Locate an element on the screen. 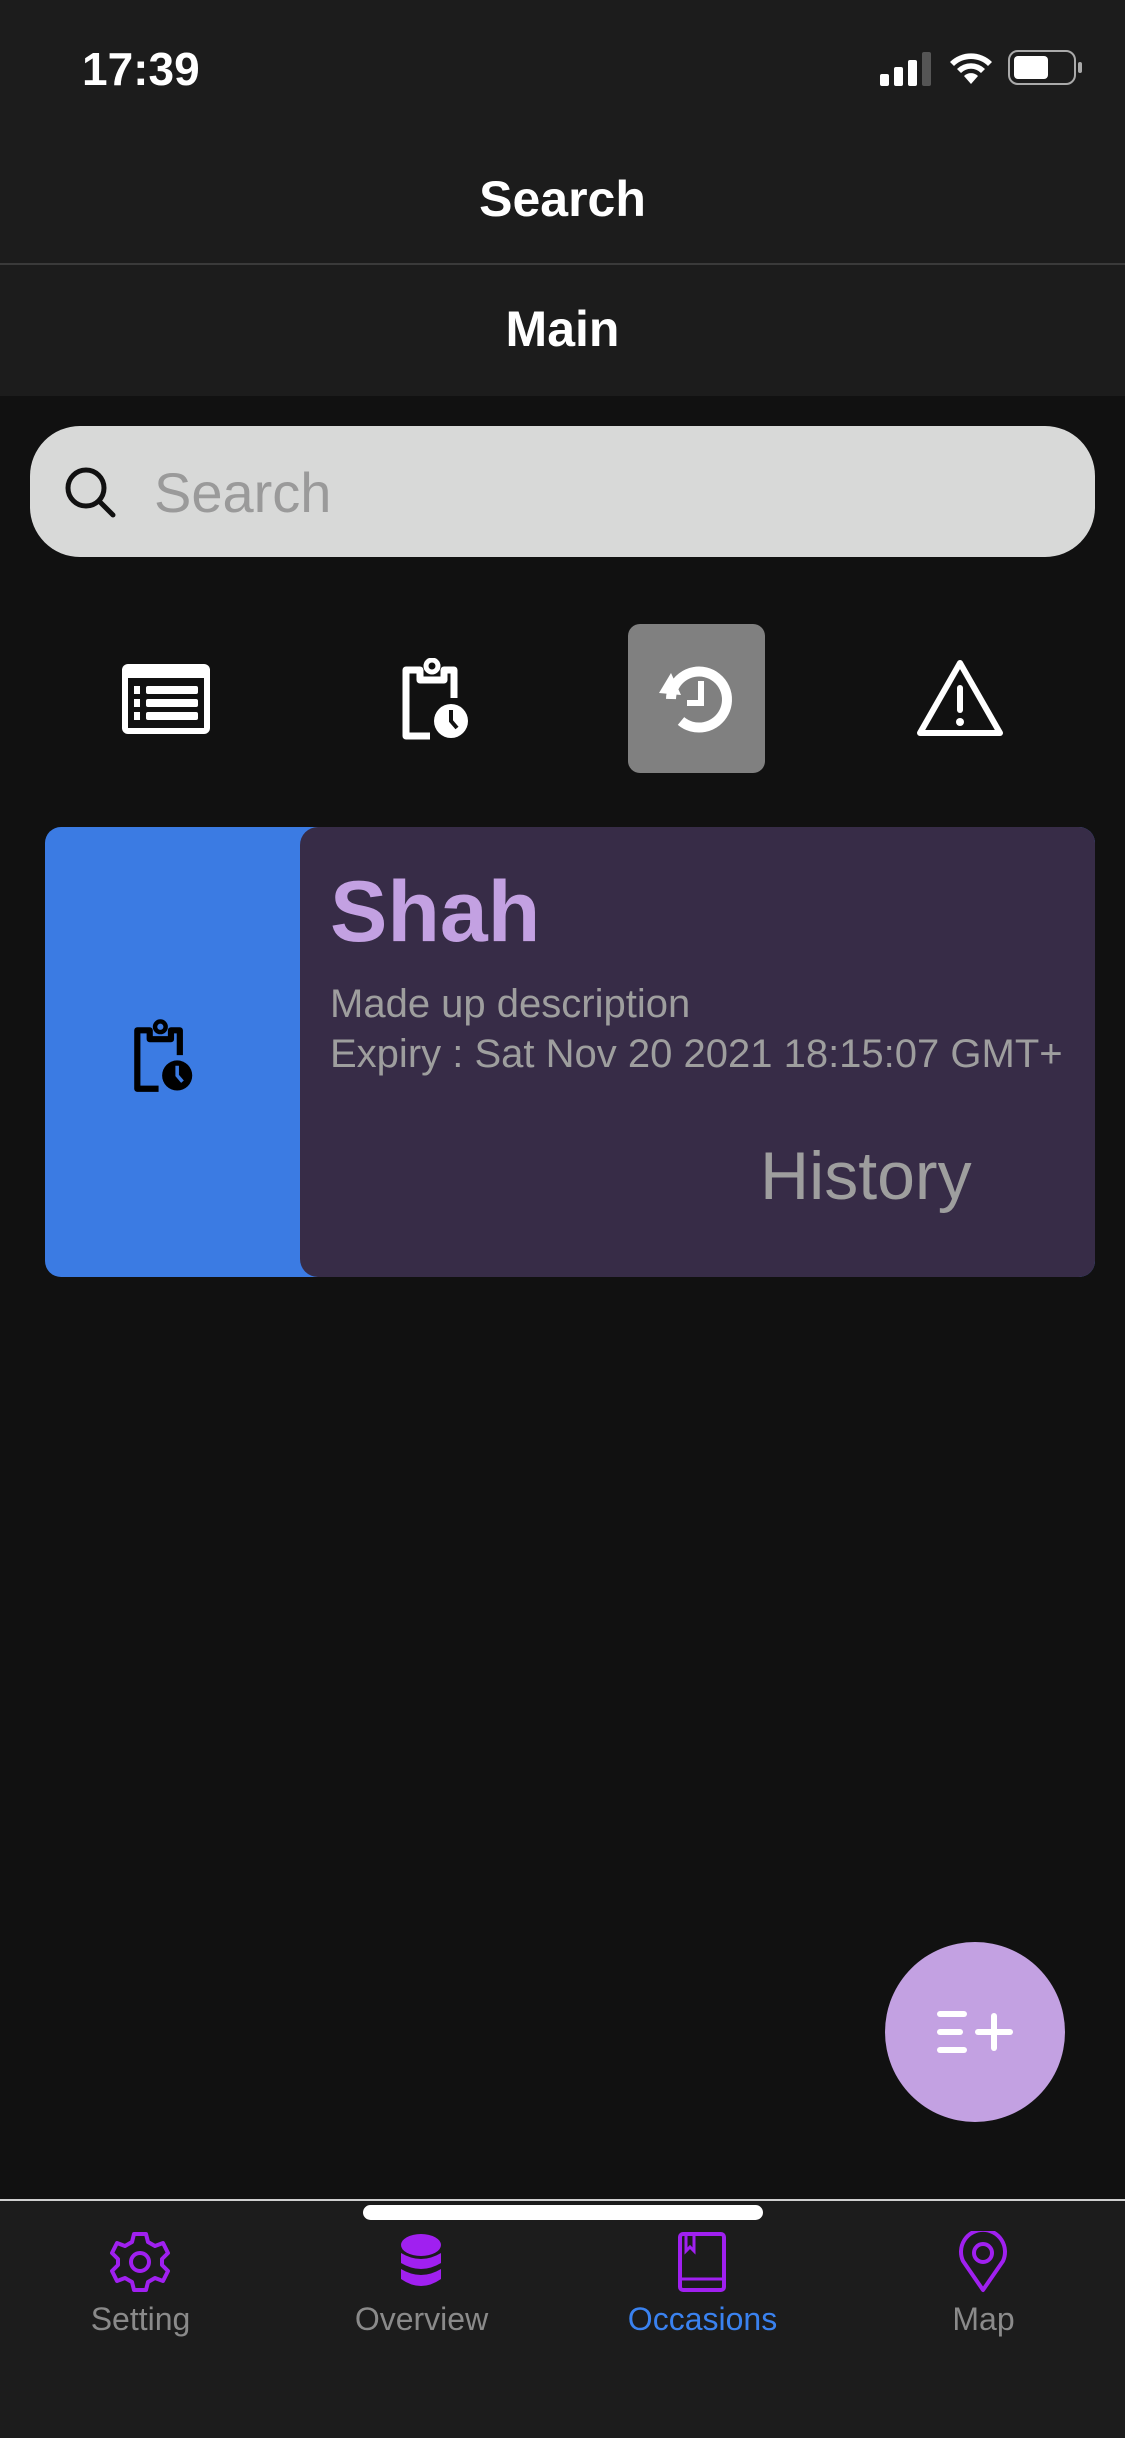 The width and height of the screenshot is (1125, 2438). map-pin-icon is located at coordinates (983, 2261).